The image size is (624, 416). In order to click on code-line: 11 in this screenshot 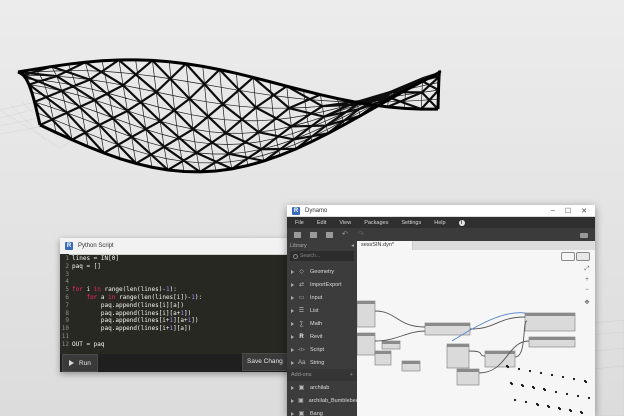, I will do `click(176, 337)`.